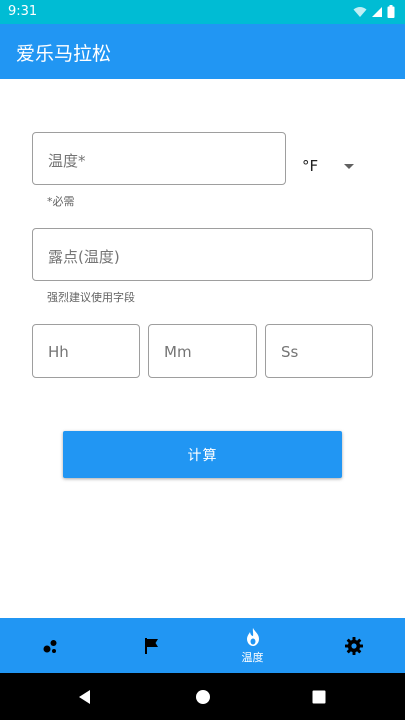 This screenshot has width=405, height=720. I want to click on back-icon, so click(84, 696).